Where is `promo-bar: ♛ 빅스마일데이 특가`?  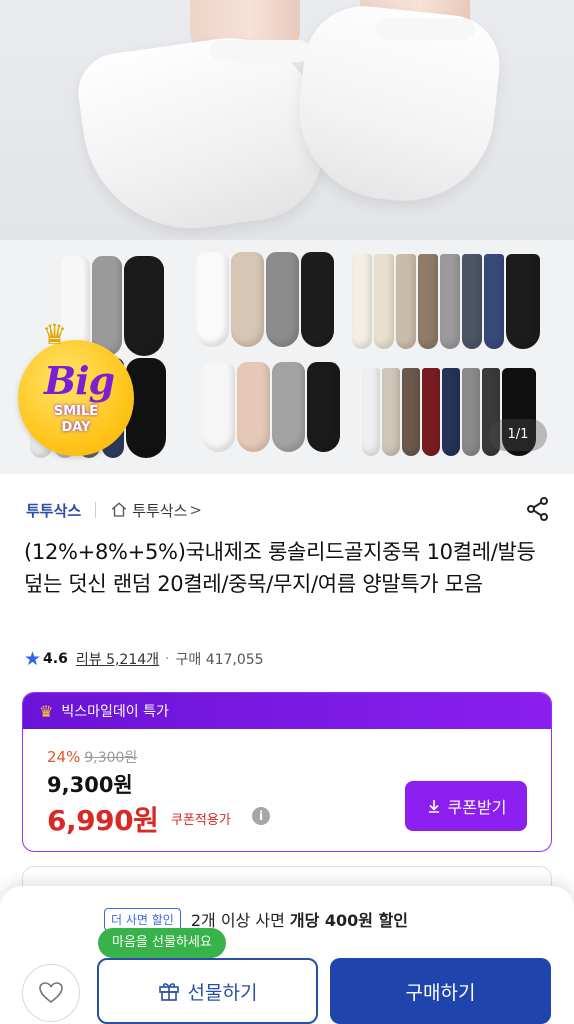 promo-bar: ♛ 빅스마일데이 특가 is located at coordinates (287, 711).